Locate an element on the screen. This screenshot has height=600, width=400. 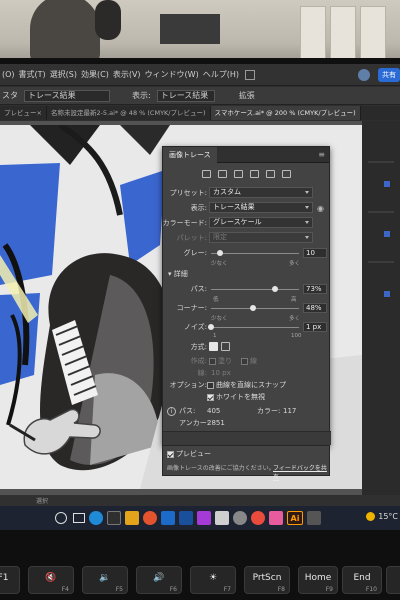
options-bar: スタ トレース結果 表示: トレース結果 拡張 is located at coordinates (200, 96).